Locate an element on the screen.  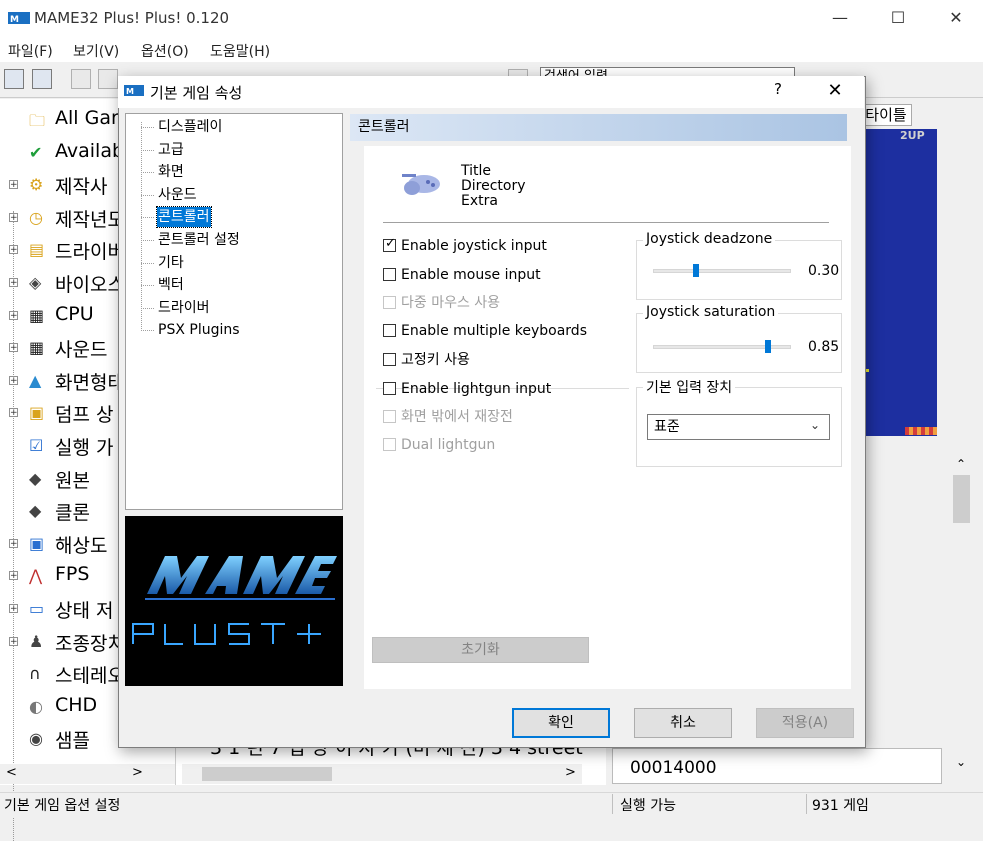
checkbox-row: 화면 밖에서 재장전 is located at coordinates (448, 417).